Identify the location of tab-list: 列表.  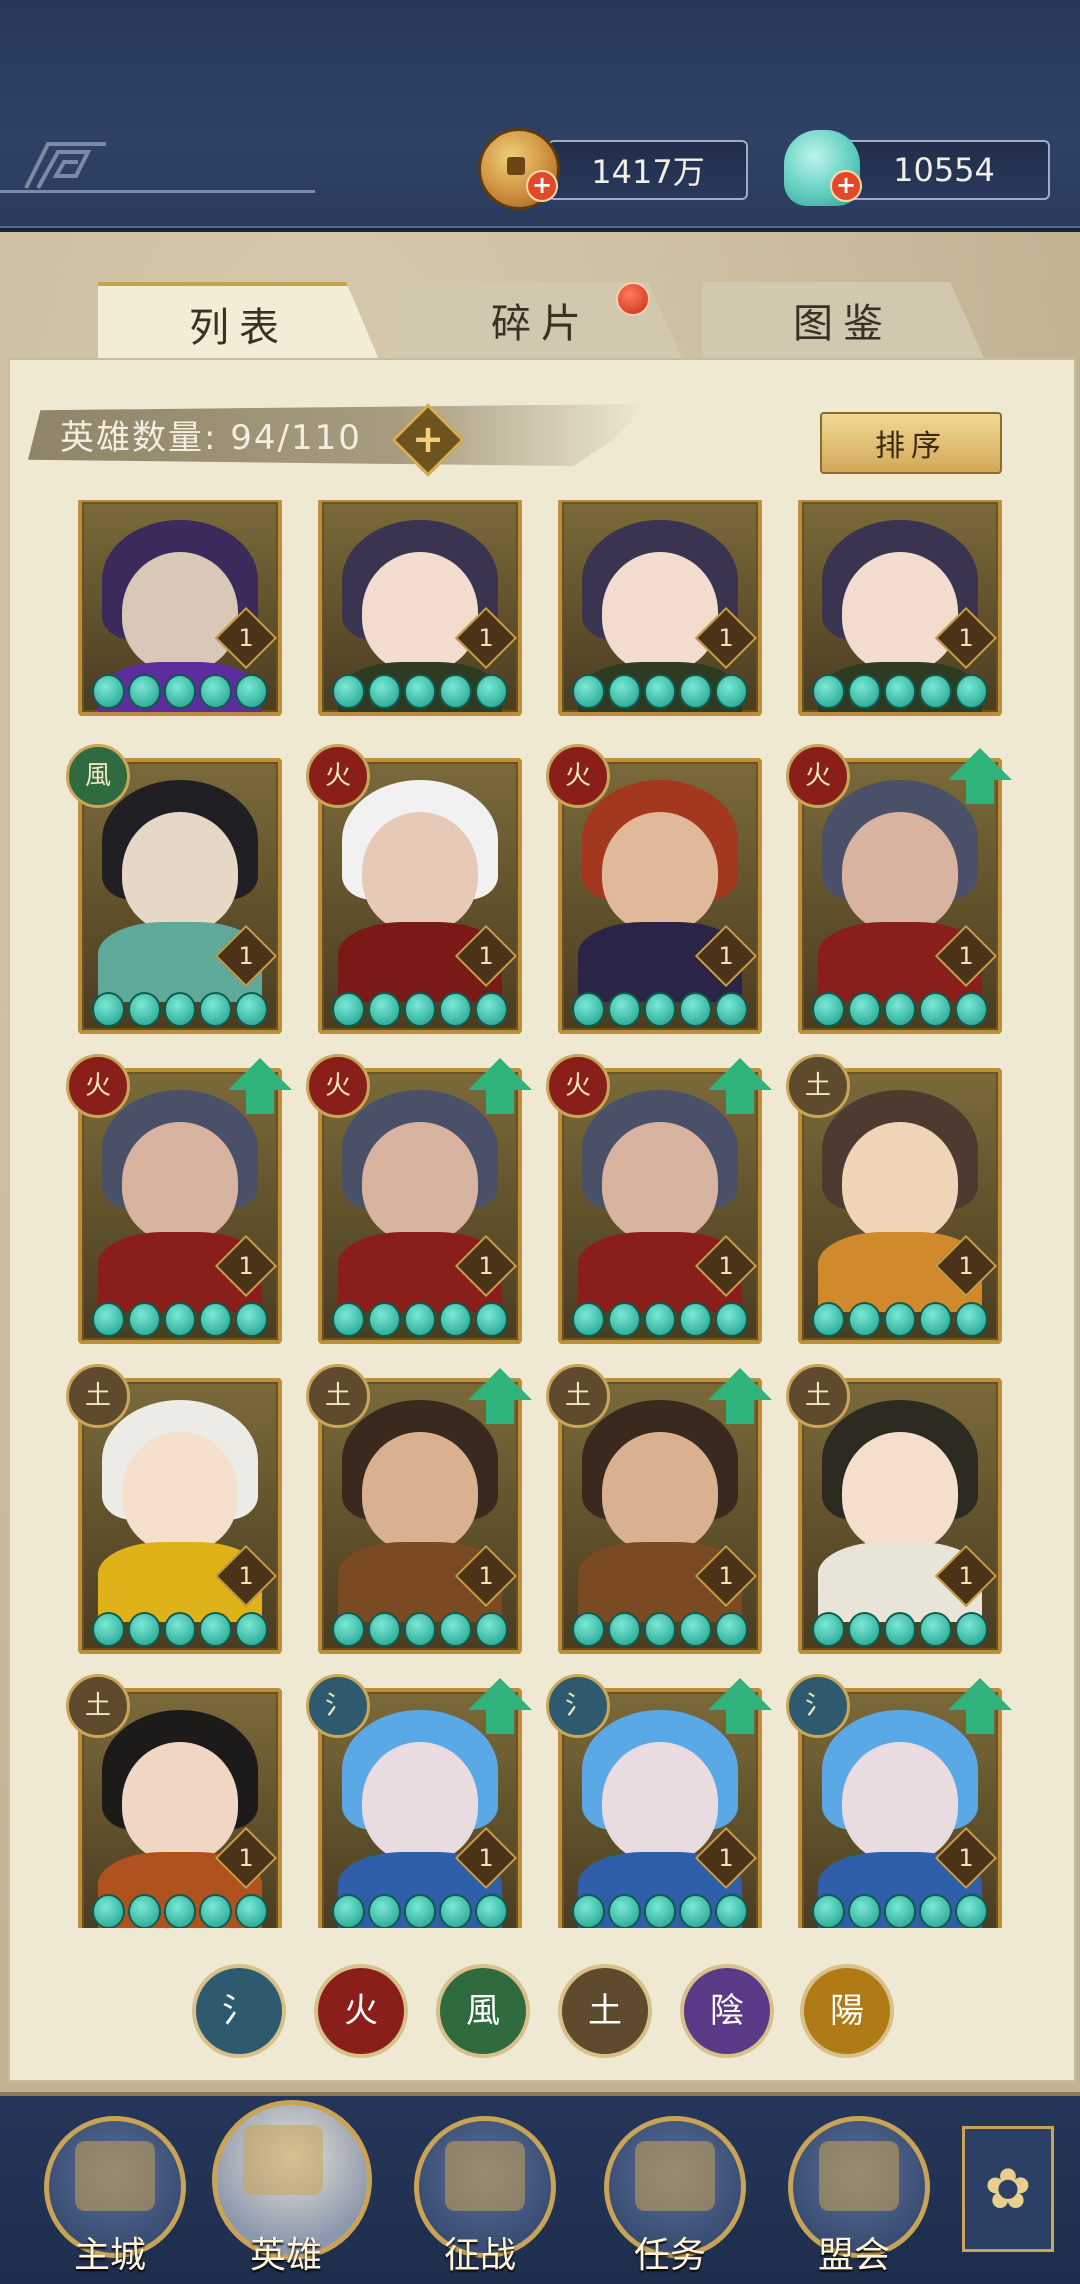
(239, 322).